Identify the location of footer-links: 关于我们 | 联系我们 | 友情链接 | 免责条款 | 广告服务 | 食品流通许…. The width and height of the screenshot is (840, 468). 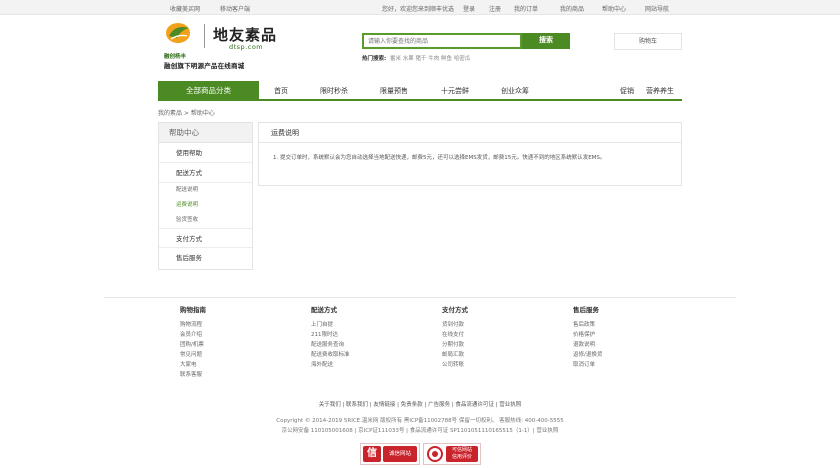
(420, 404).